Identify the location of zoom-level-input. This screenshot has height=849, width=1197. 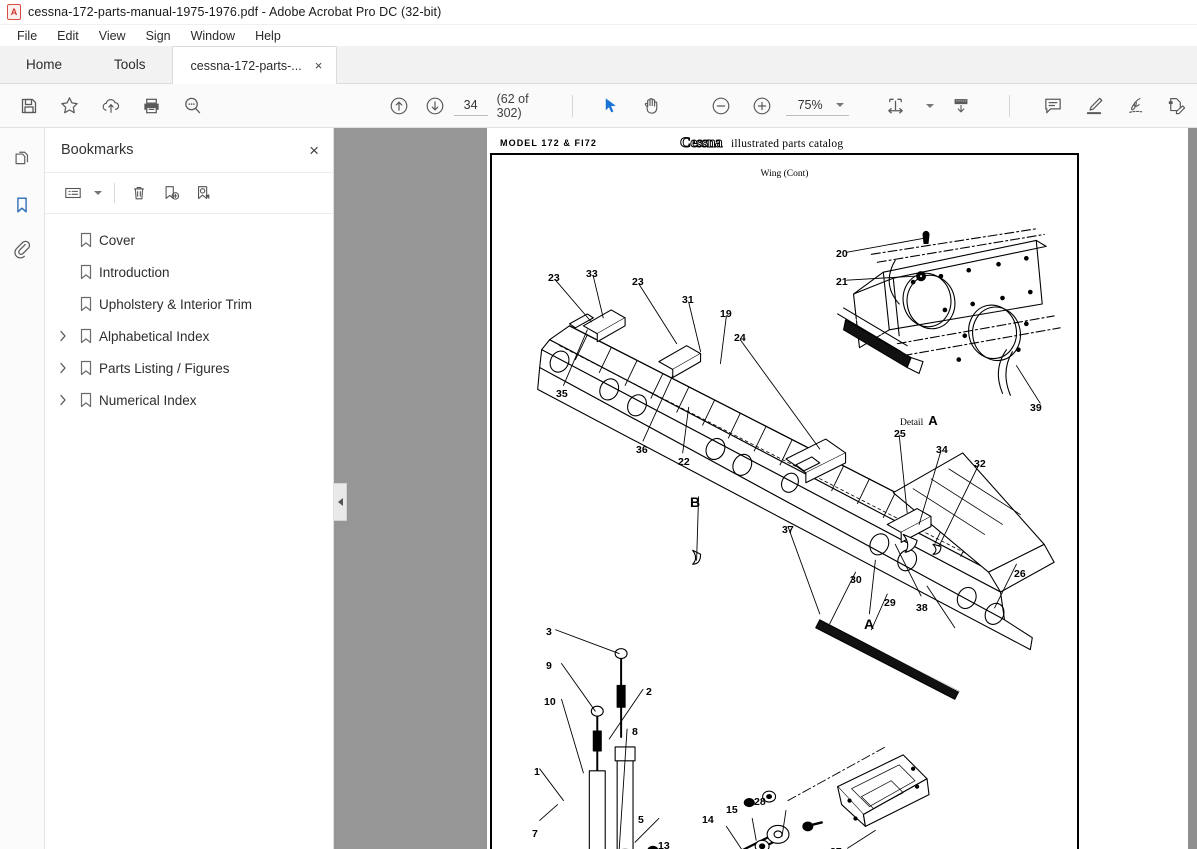
(810, 105).